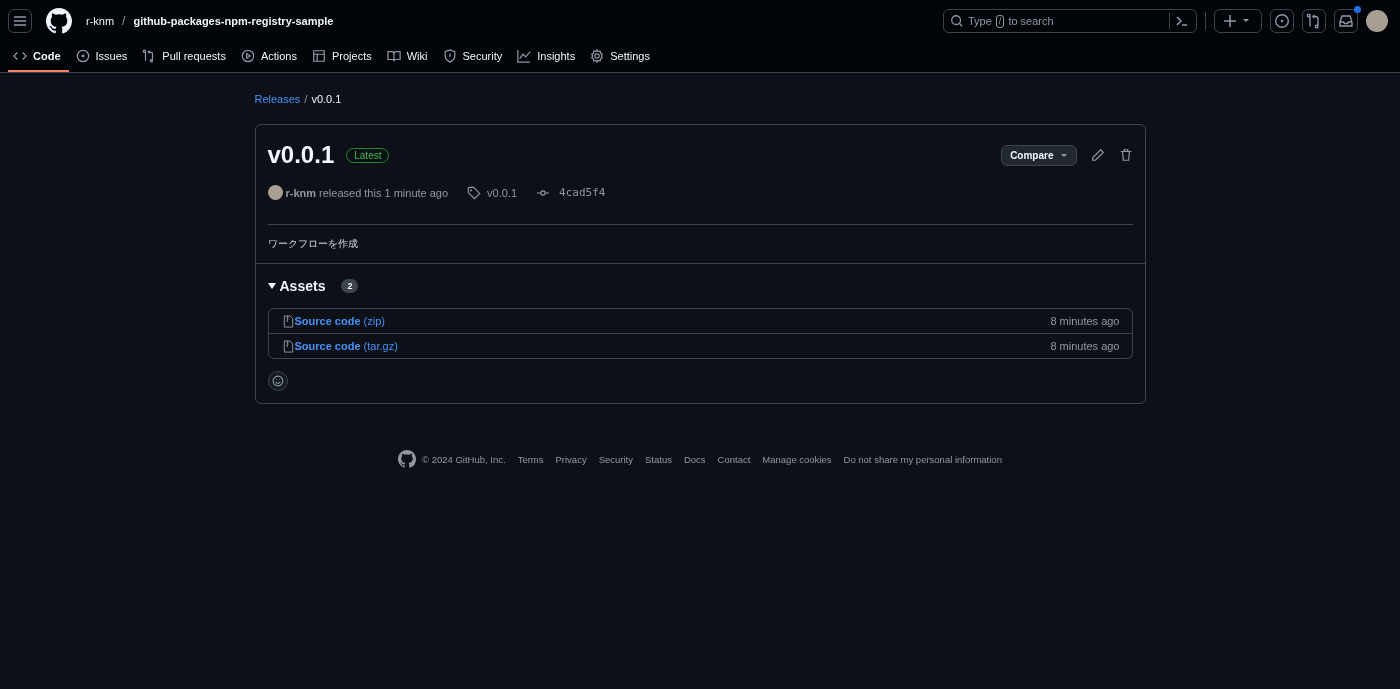 Image resolution: width=1400 pixels, height=689 pixels. What do you see at coordinates (615, 459) in the screenshot?
I see `footer-link: Security` at bounding box center [615, 459].